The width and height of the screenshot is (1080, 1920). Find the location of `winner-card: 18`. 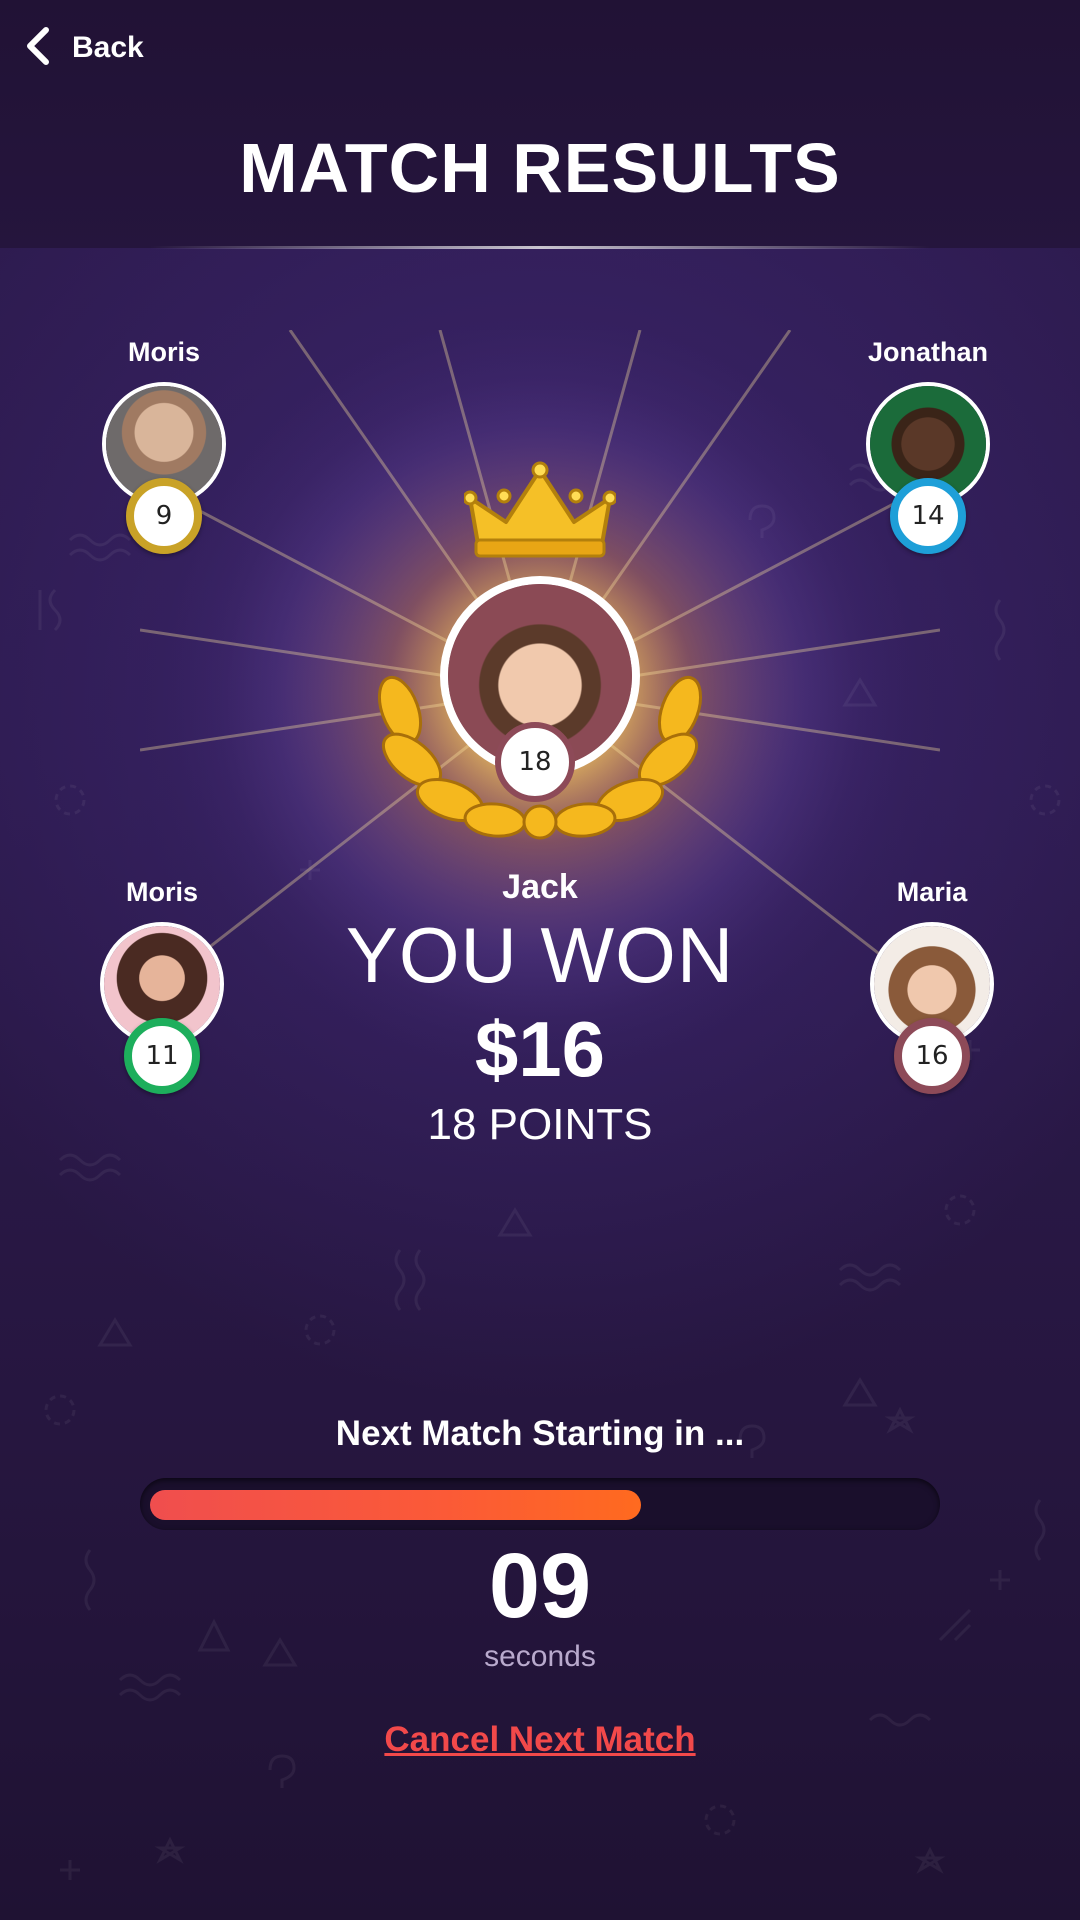

winner-card: 18 is located at coordinates (540, 655).